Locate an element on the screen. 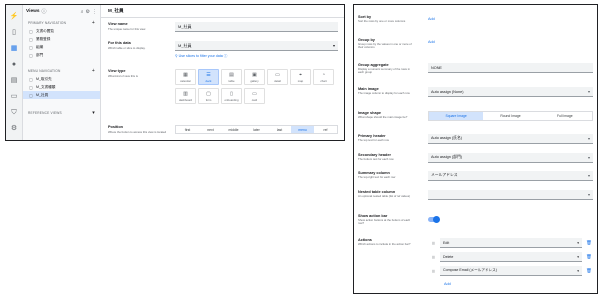 The width and height of the screenshot is (600, 298). card-icon: ▭ is located at coordinates (254, 93).